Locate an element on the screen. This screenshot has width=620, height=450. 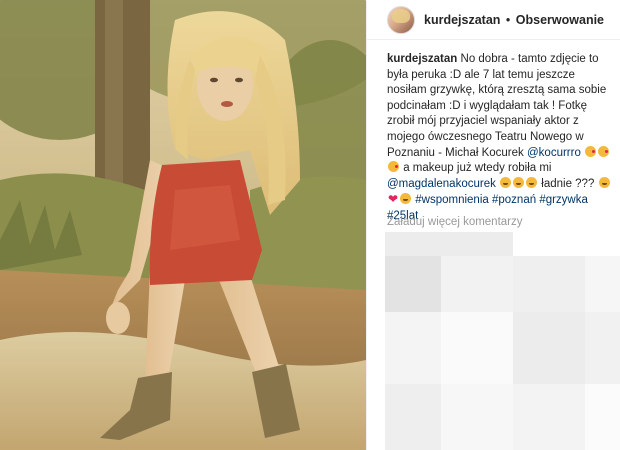
hashtag-link: #wspomnienia is located at coordinates (452, 200).